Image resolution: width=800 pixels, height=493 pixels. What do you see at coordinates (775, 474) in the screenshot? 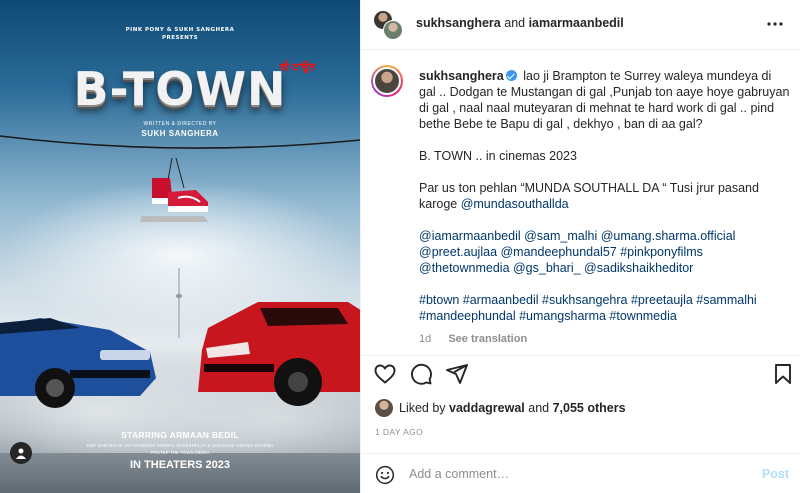
I see `post-comment-button: Post` at bounding box center [775, 474].